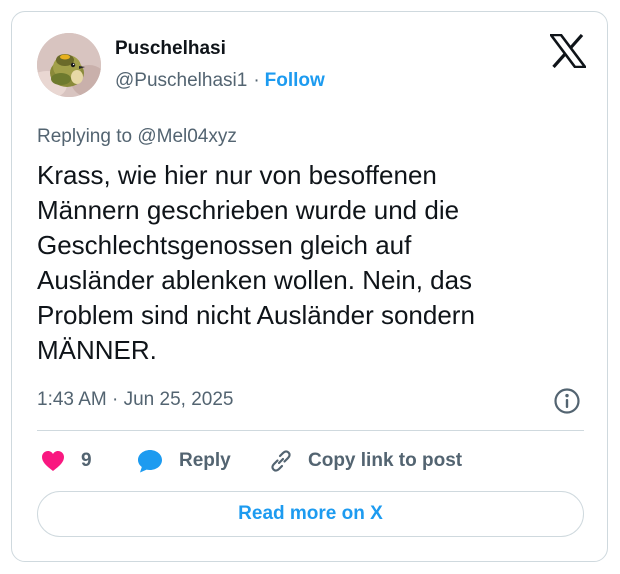 The width and height of the screenshot is (620, 574). What do you see at coordinates (181, 80) in the screenshot?
I see `user-handle: @Puschelhasi1` at bounding box center [181, 80].